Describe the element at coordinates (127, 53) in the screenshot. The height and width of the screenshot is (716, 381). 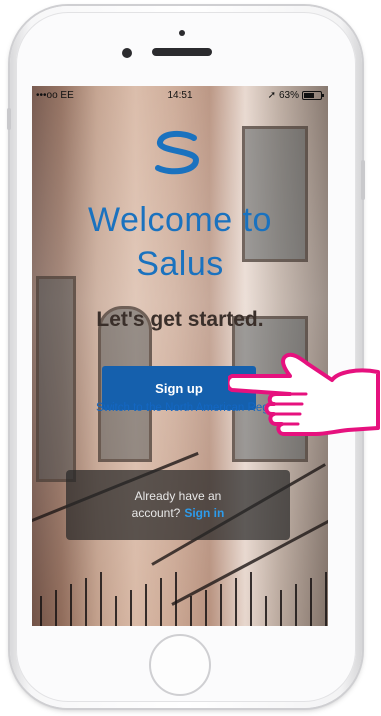
I see `front-camera` at that location.